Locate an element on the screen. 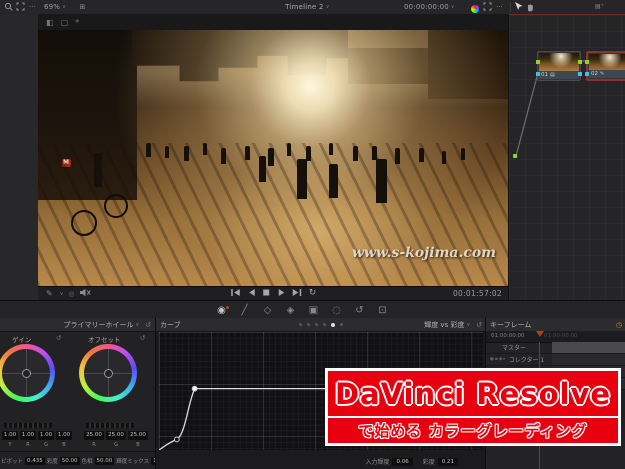 The height and width of the screenshot is (469, 625). hue-value: 50.00 is located at coordinates (104, 460).